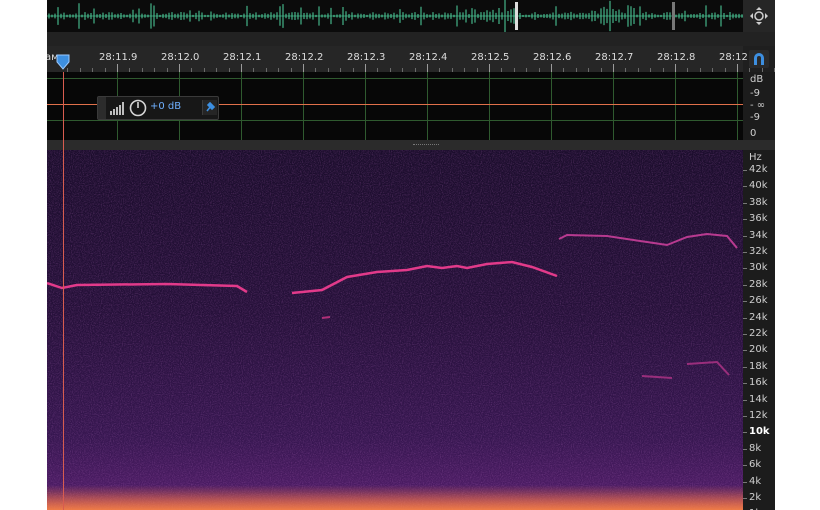  Describe the element at coordinates (614, 57) in the screenshot. I see `time-tick-label: 28:12.7` at that location.